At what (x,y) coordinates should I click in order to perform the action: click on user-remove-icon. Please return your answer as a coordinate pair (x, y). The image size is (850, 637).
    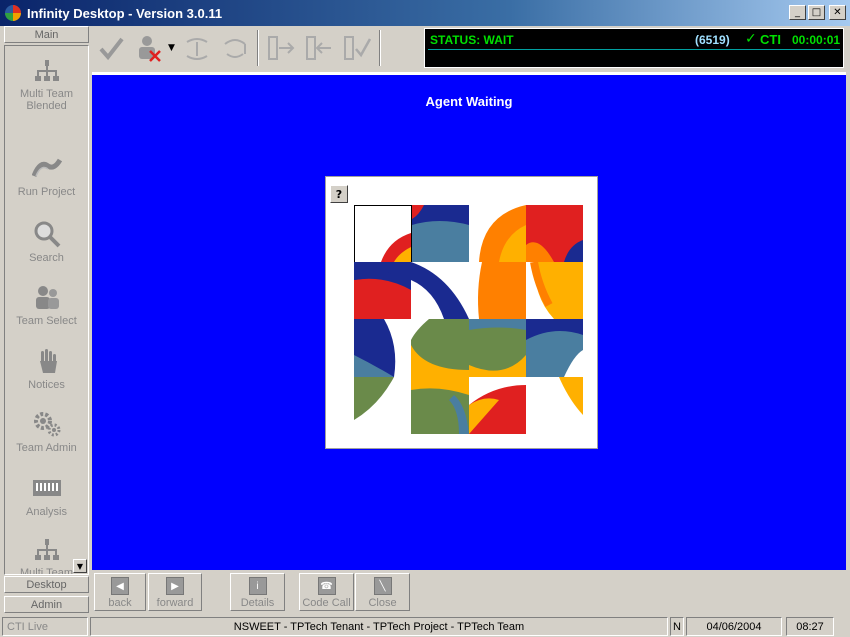
    Looking at the image, I should click on (150, 49).